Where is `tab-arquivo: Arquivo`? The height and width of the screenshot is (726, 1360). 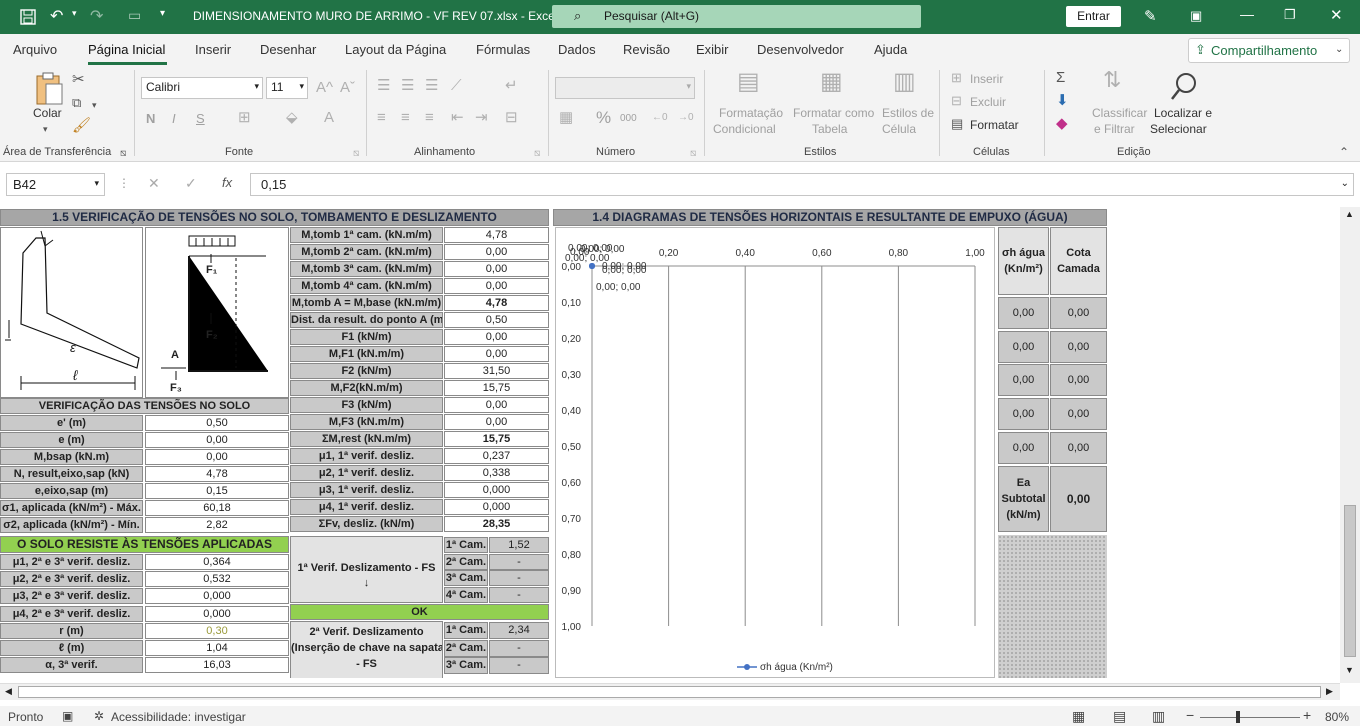 tab-arquivo: Arquivo is located at coordinates (35, 49).